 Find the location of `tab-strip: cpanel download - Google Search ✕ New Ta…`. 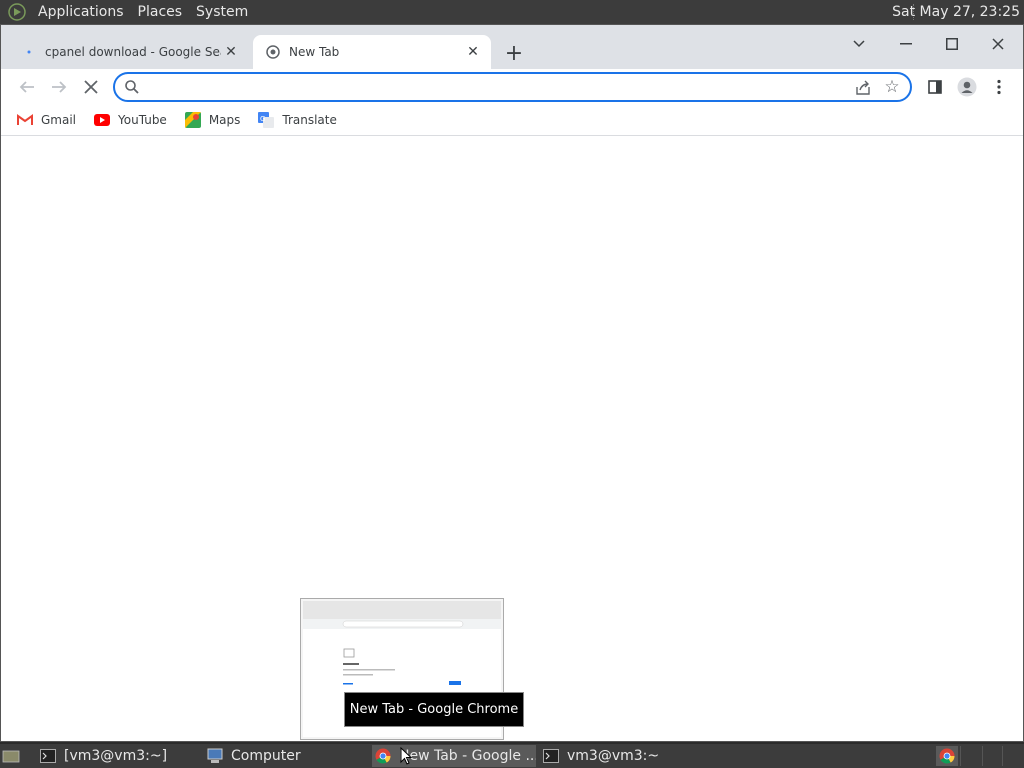

tab-strip: cpanel download - Google Search ✕ New Ta… is located at coordinates (512, 47).